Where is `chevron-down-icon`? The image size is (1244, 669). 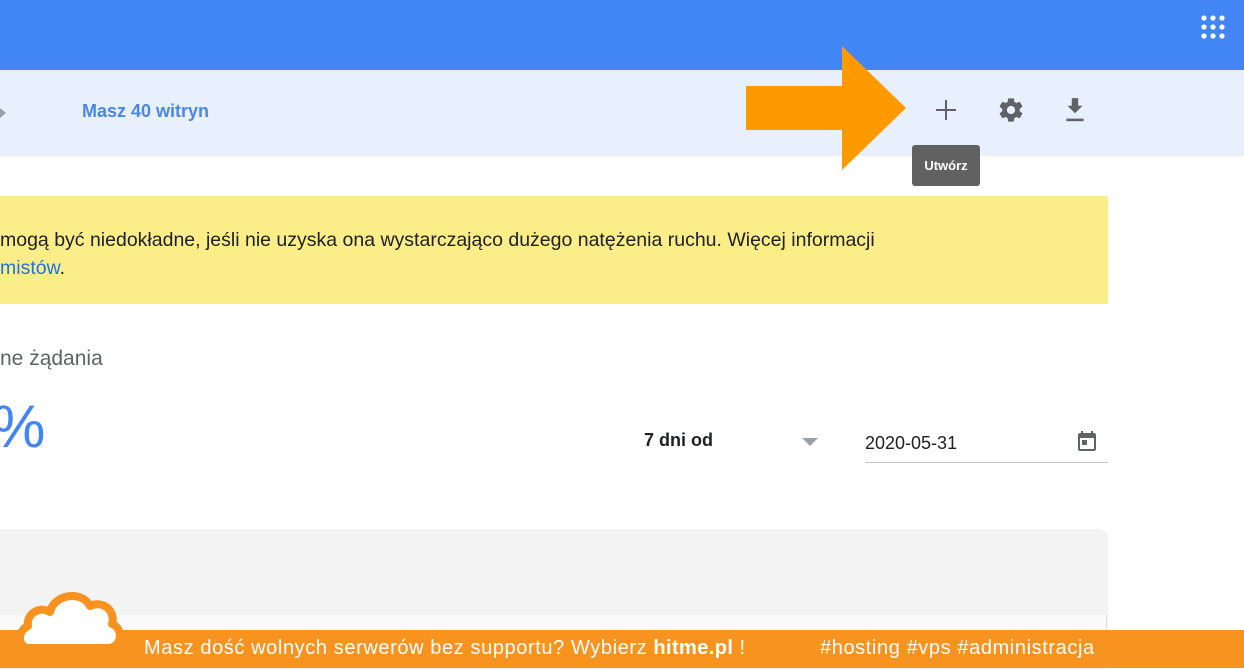
chevron-down-icon is located at coordinates (810, 442).